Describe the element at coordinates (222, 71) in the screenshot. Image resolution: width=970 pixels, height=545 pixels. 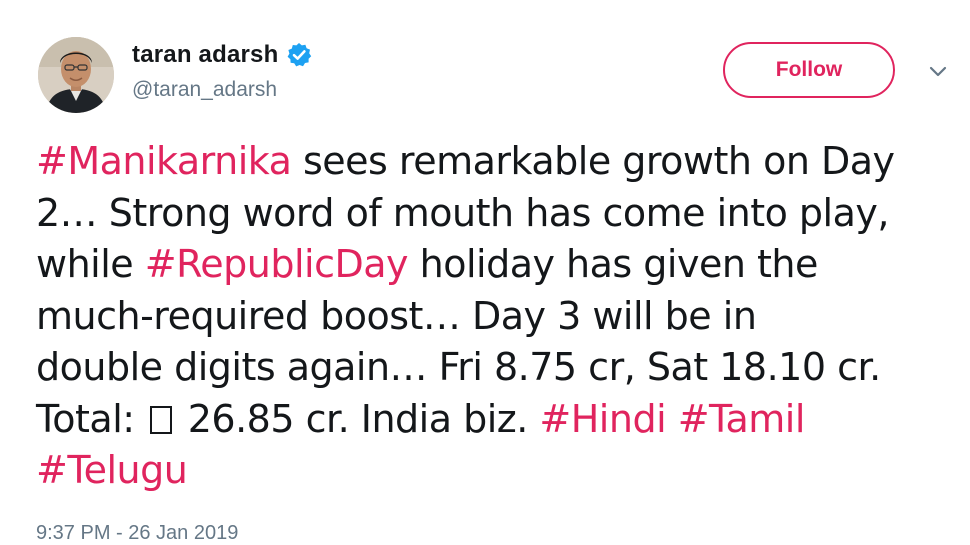
I see `user-info: taran adarsh @taran_adarsh` at that location.